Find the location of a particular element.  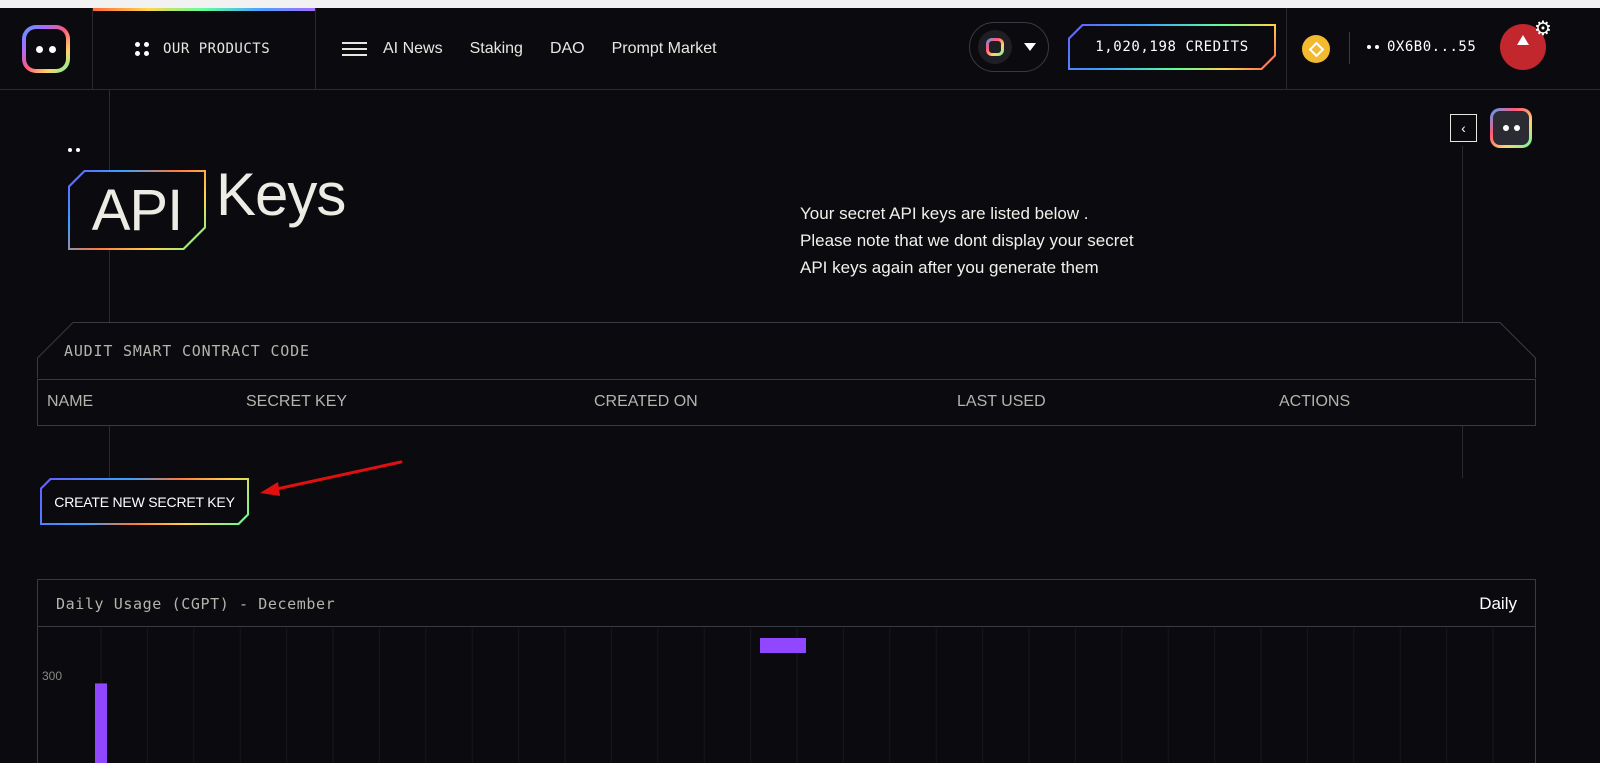

chevron-down-icon is located at coordinates (1030, 47).